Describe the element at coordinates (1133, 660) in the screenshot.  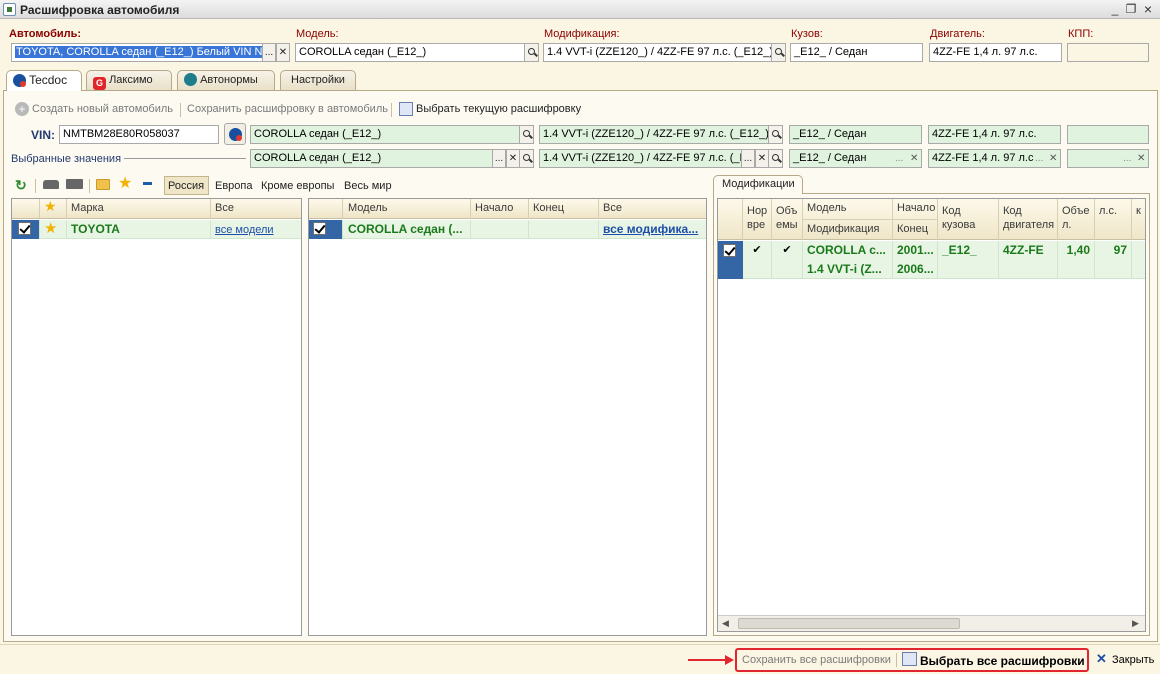
I see `close-button: Закрыть` at that location.